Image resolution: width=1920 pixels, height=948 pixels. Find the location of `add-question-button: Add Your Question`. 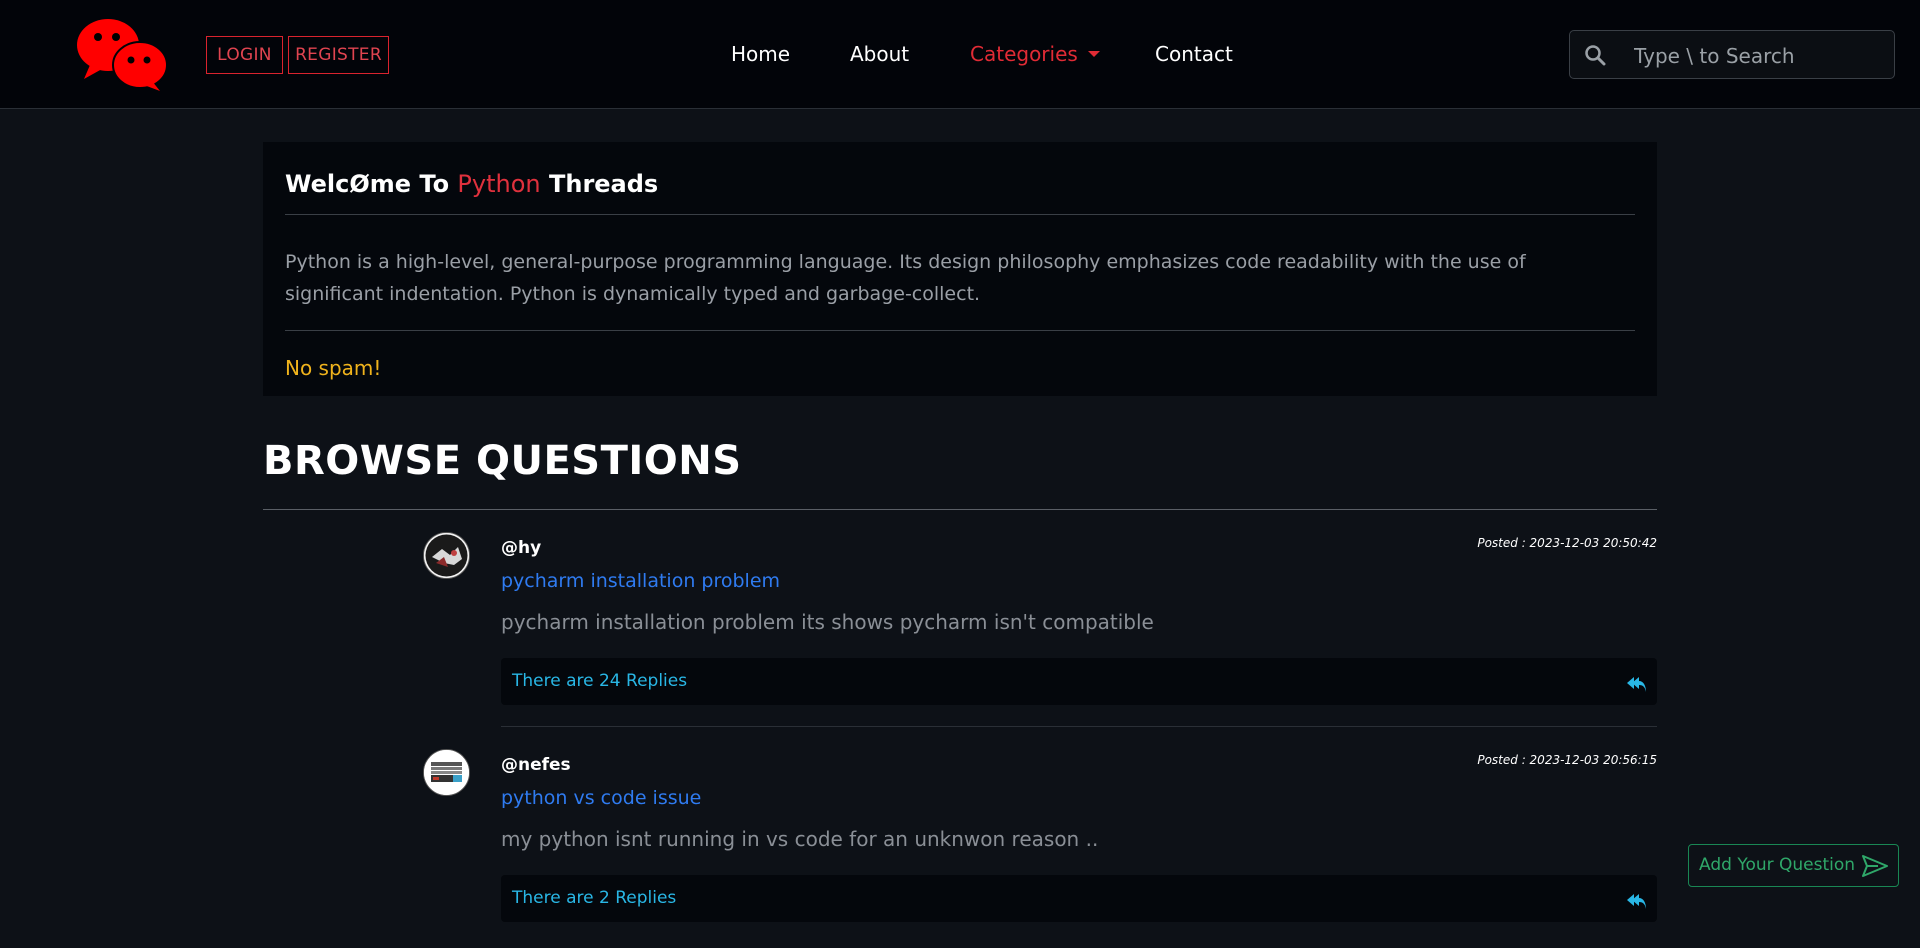

add-question-button: Add Your Question is located at coordinates (1793, 865).